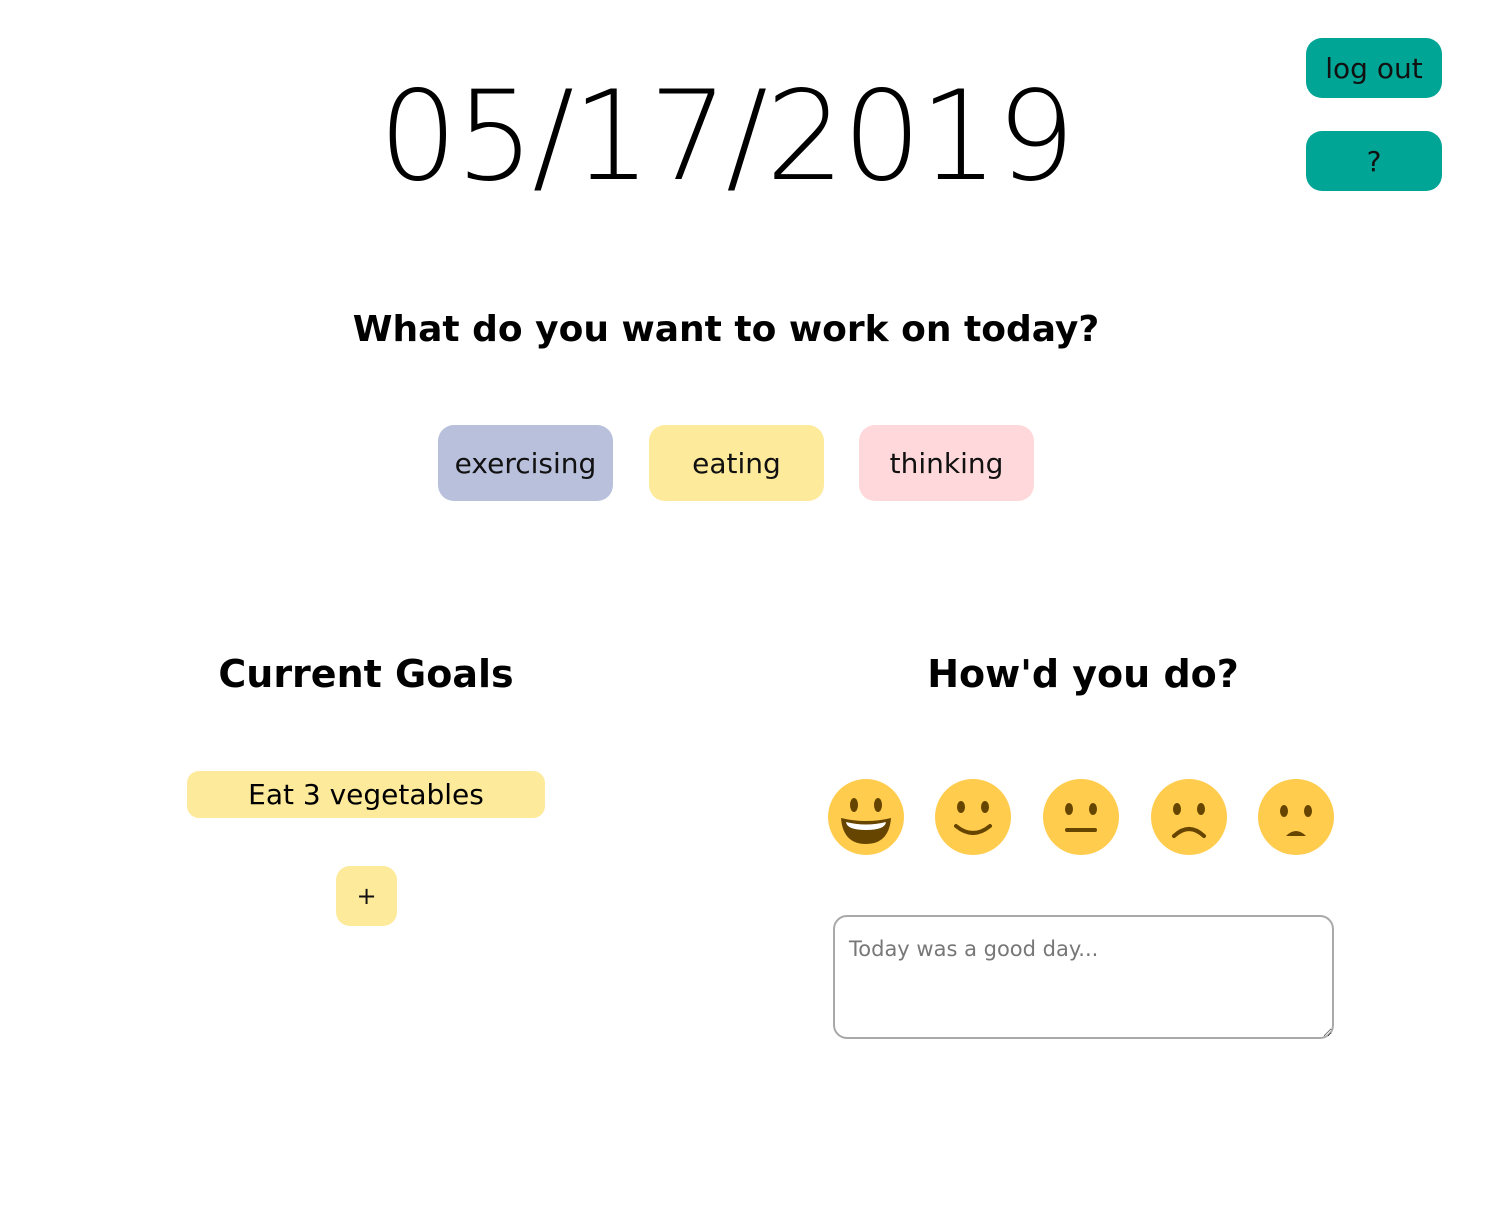 The width and height of the screenshot is (1509, 1222). What do you see at coordinates (525, 463) in the screenshot?
I see `category-exercising-button: exercising` at bounding box center [525, 463].